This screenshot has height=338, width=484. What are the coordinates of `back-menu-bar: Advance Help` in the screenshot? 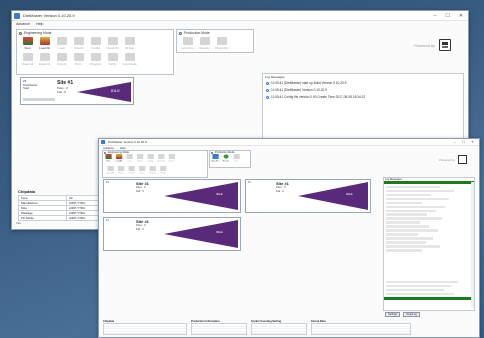 It's located at (240, 24).